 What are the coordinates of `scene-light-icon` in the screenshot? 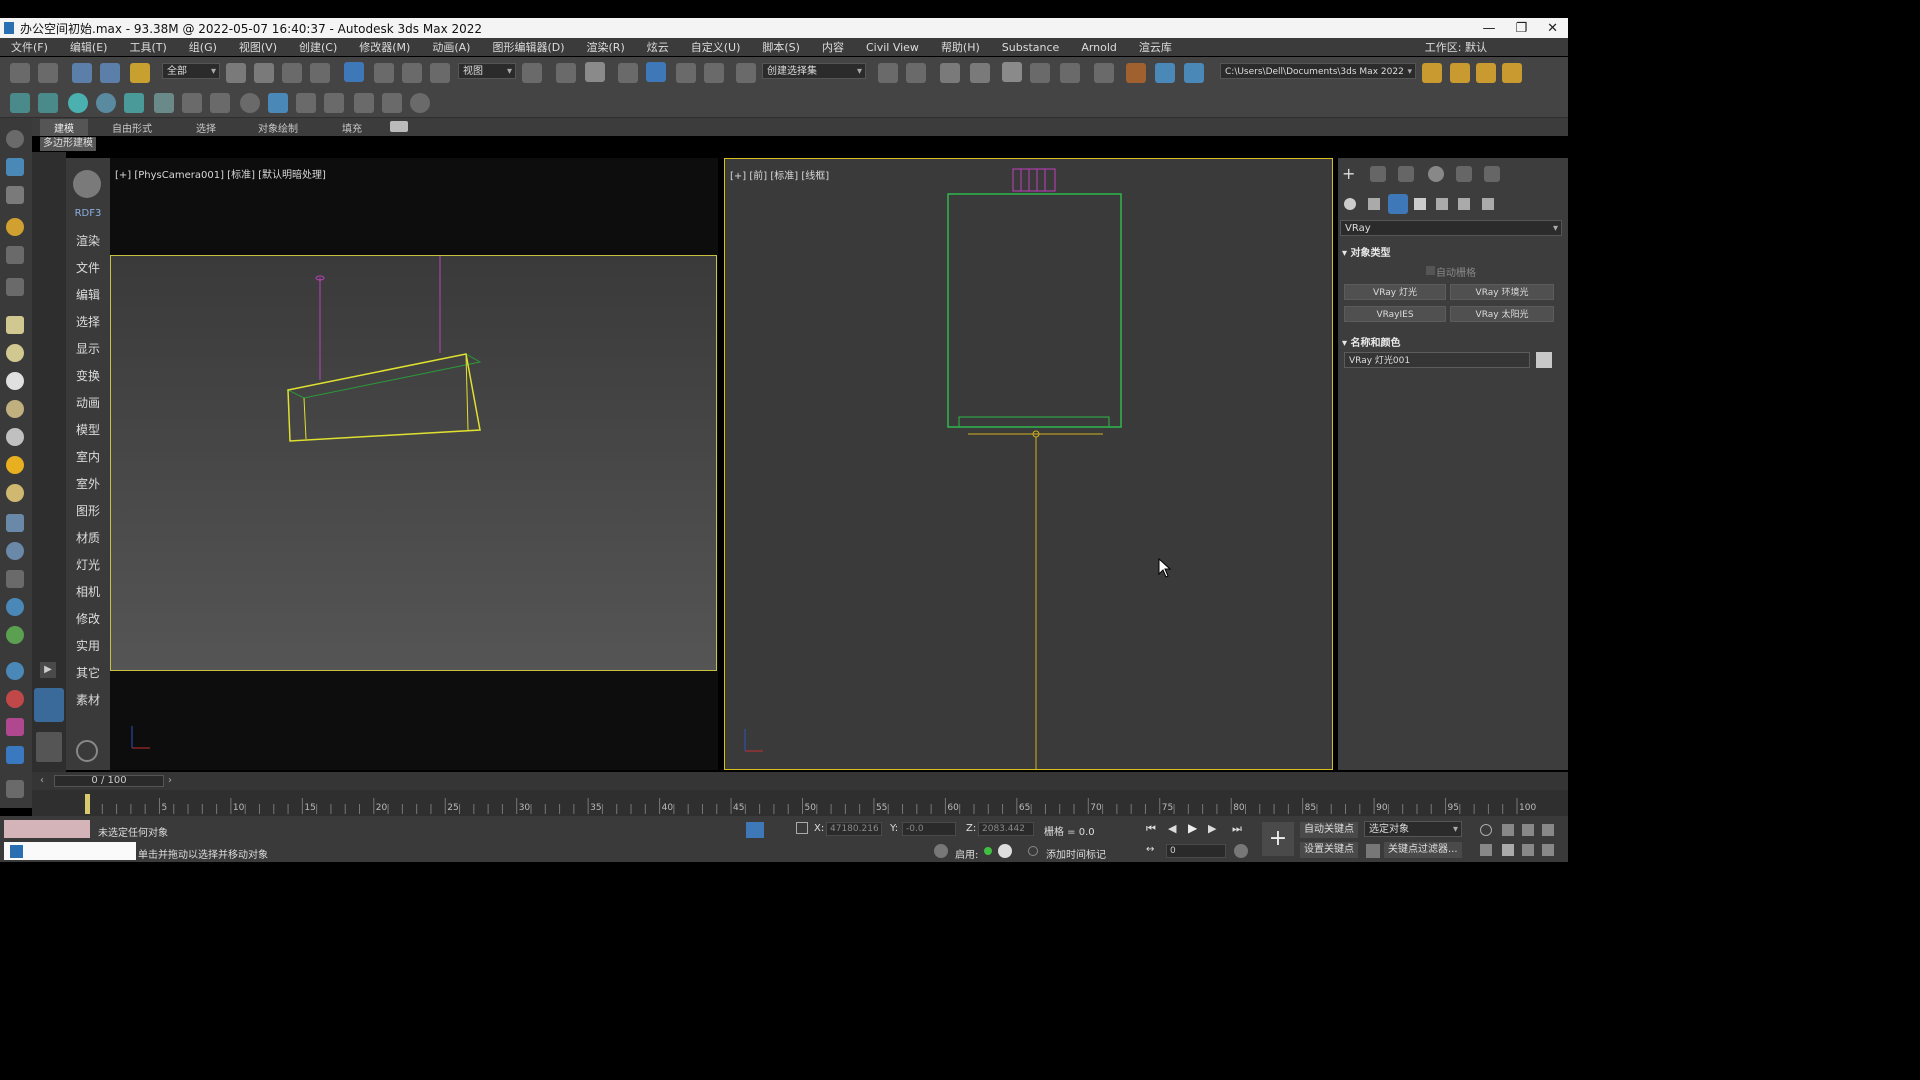 It's located at (15, 227).